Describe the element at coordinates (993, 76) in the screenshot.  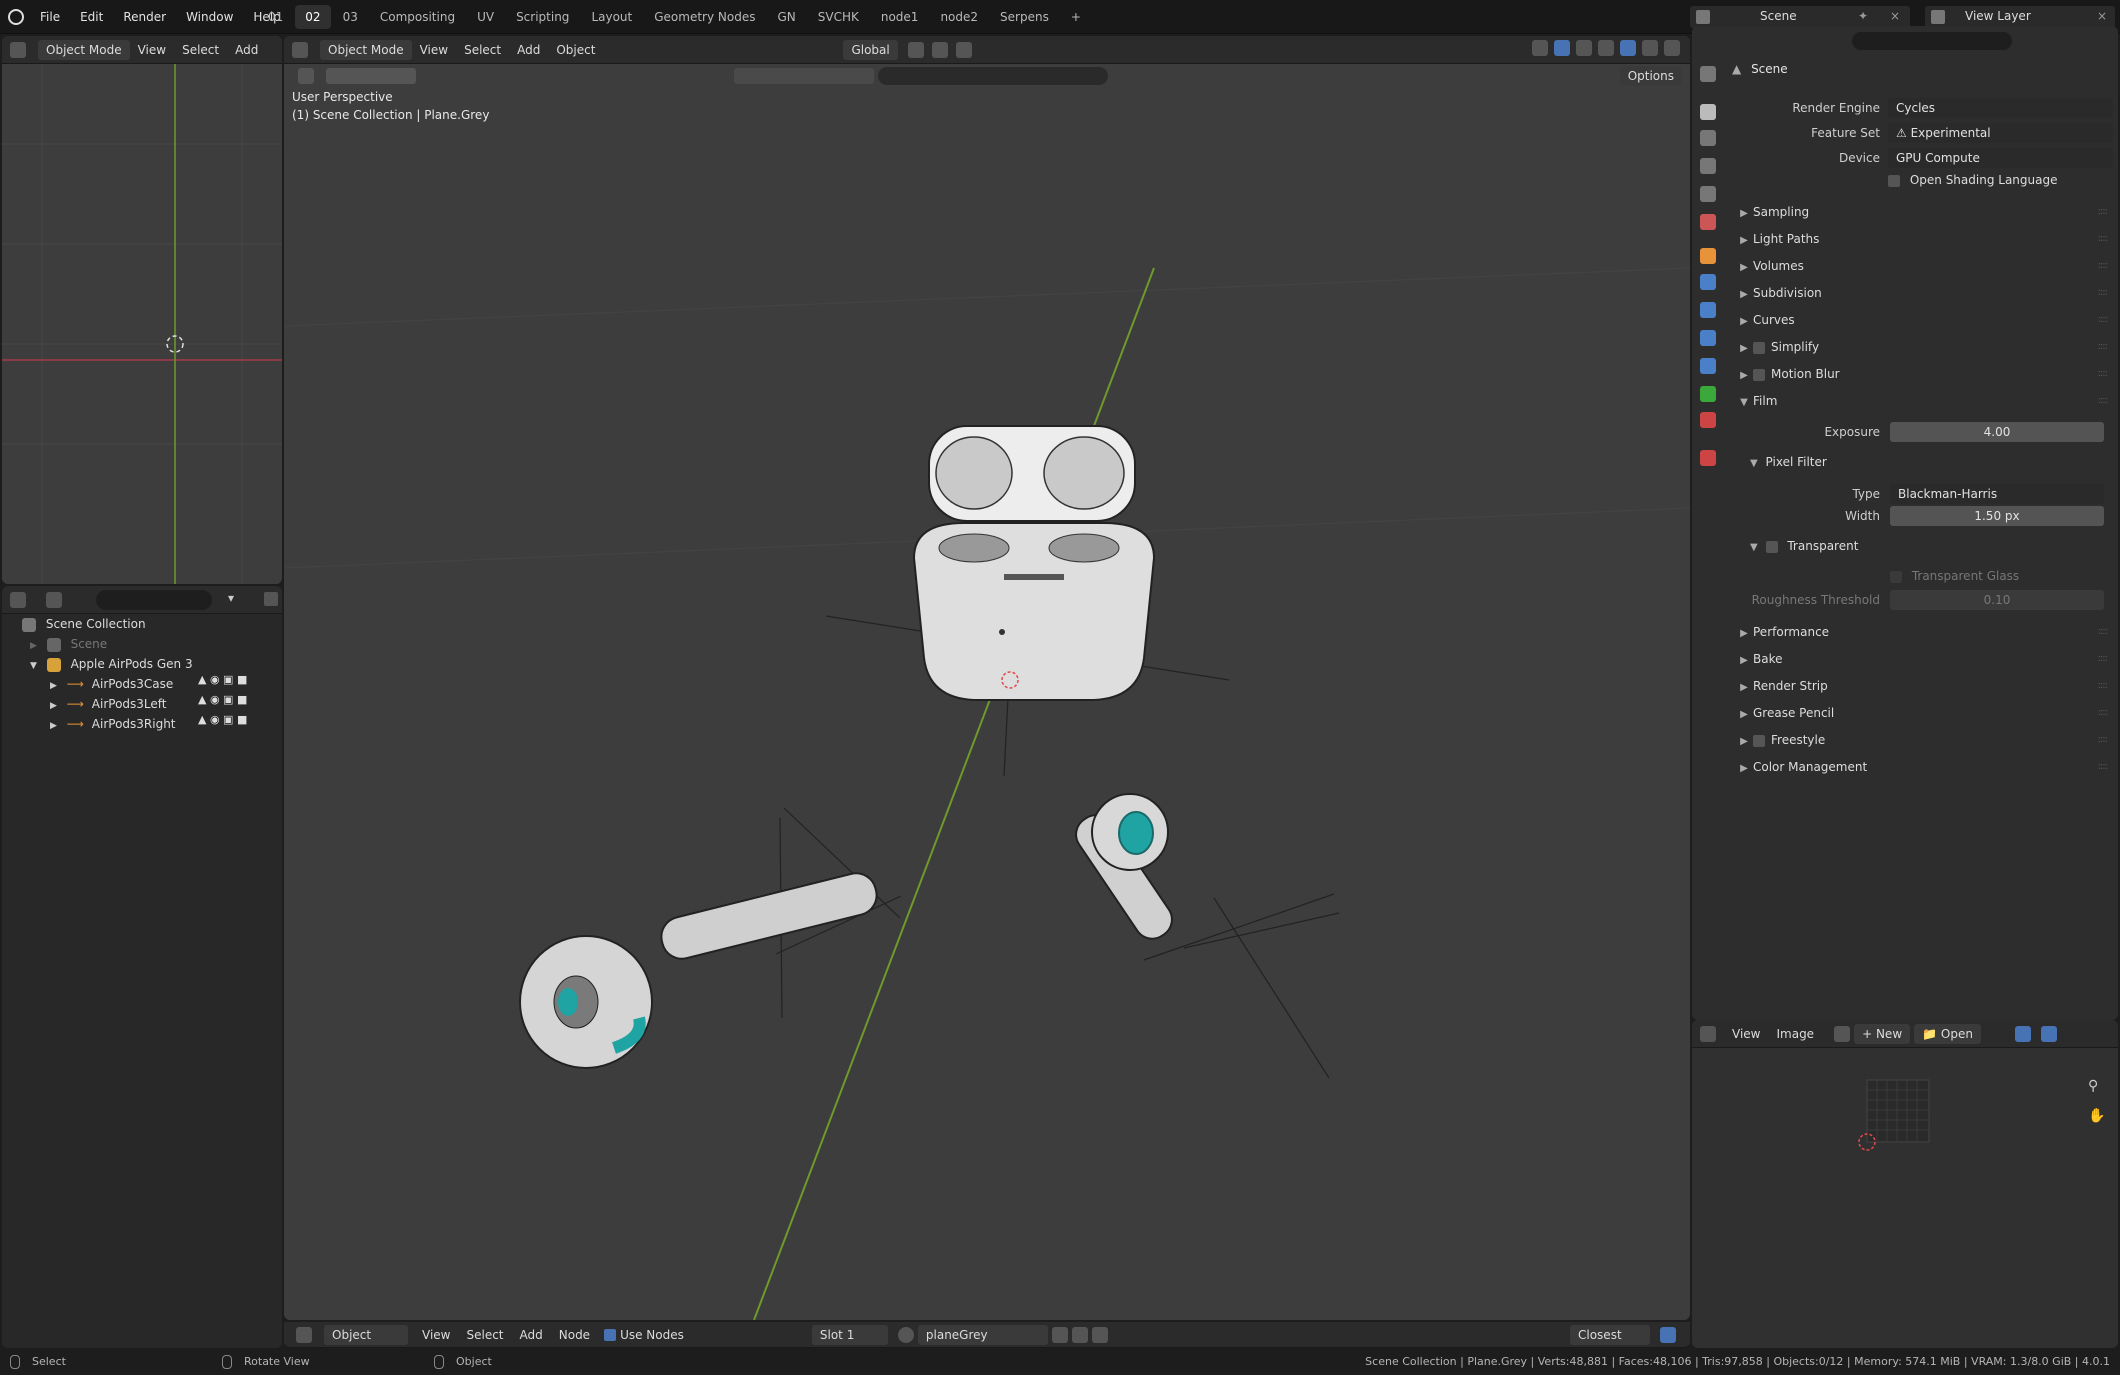
I see `viewport-search-input` at that location.